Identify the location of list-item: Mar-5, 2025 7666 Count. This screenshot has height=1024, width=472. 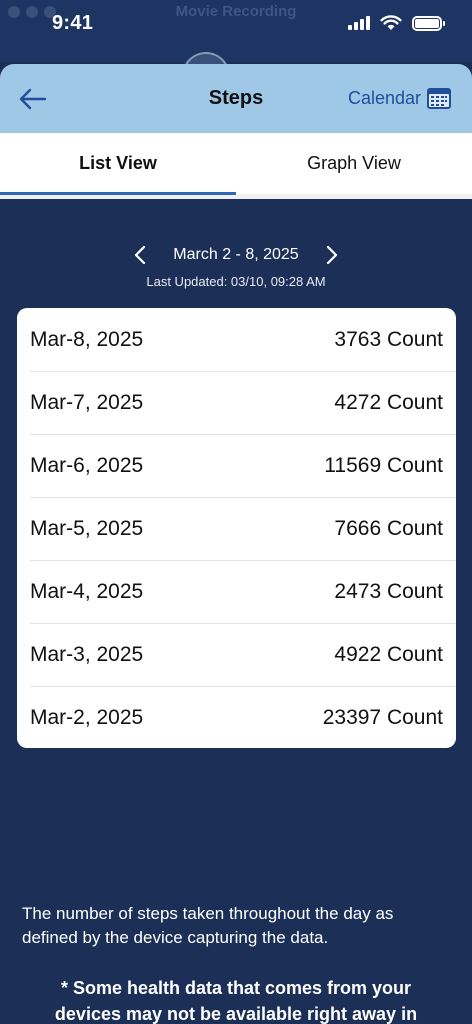
(236, 528).